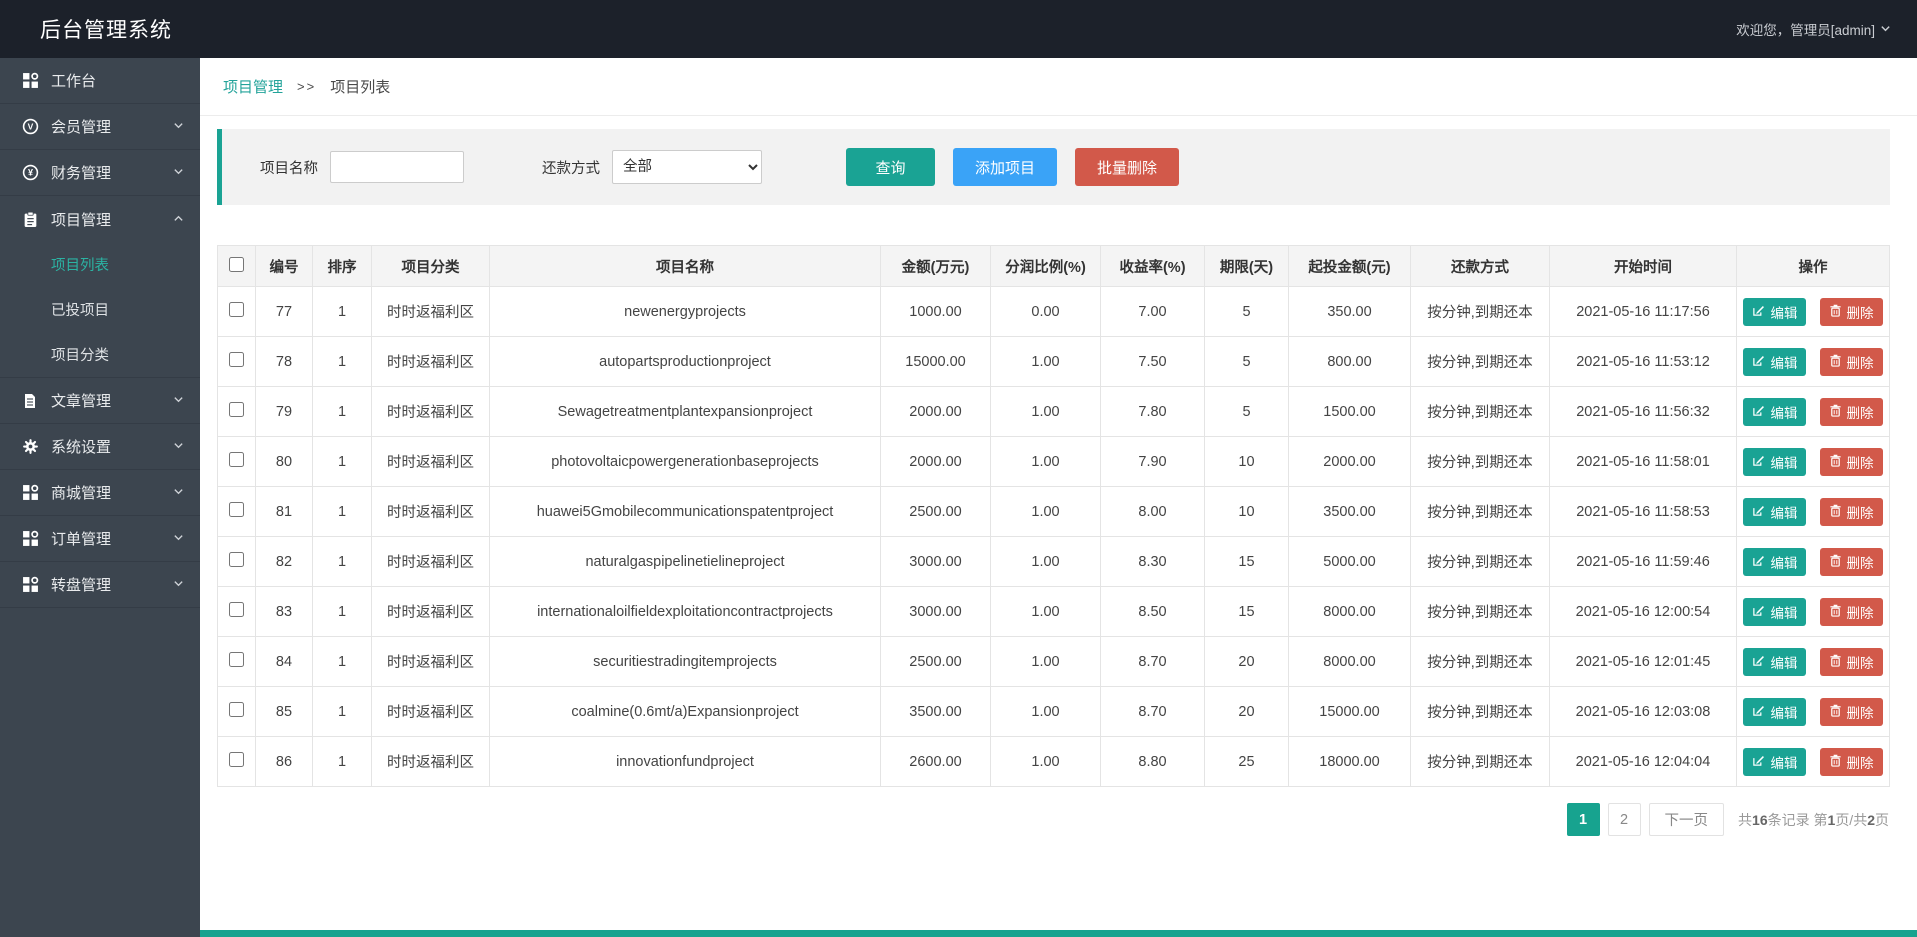 The image size is (1917, 937). I want to click on sidebar-item-settings: 系统设置, so click(100, 447).